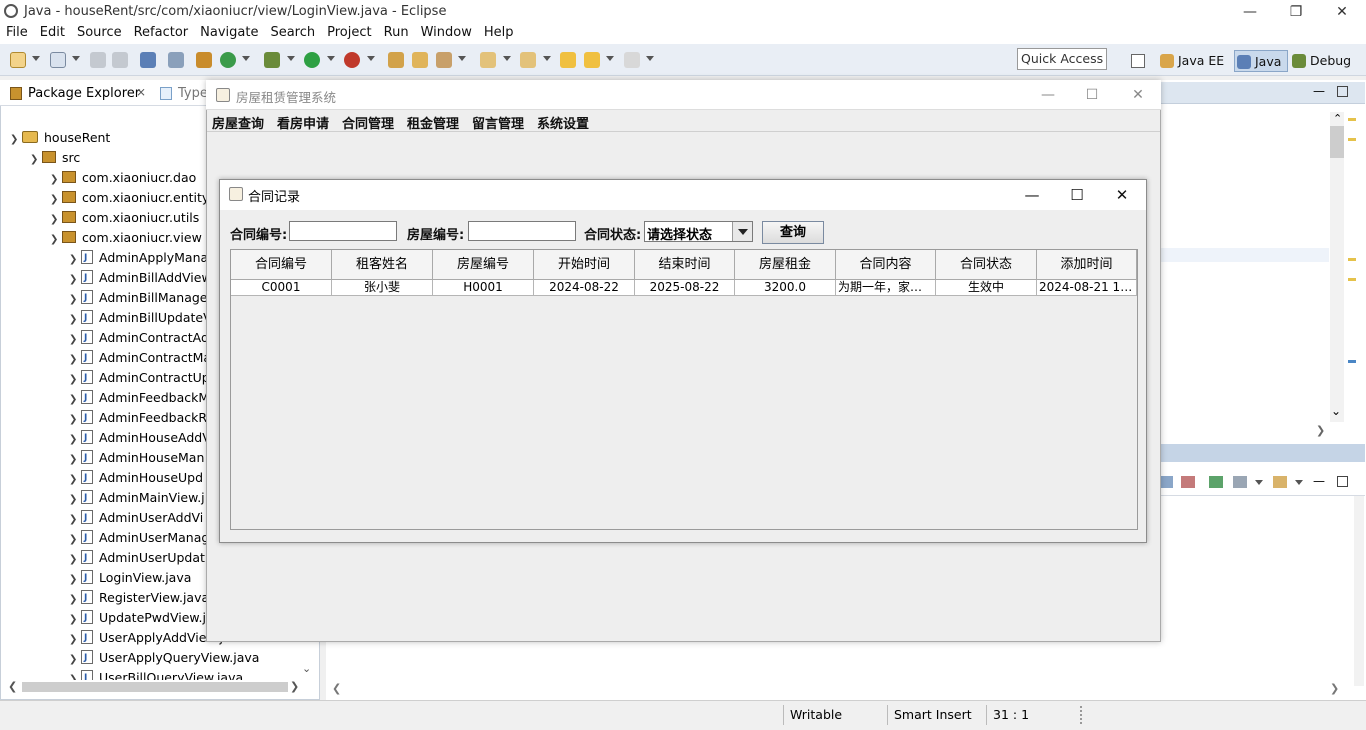 Image resolution: width=1366 pixels, height=730 pixels. What do you see at coordinates (584, 288) in the screenshot?
I see `table-cell: 2024-08-22` at bounding box center [584, 288].